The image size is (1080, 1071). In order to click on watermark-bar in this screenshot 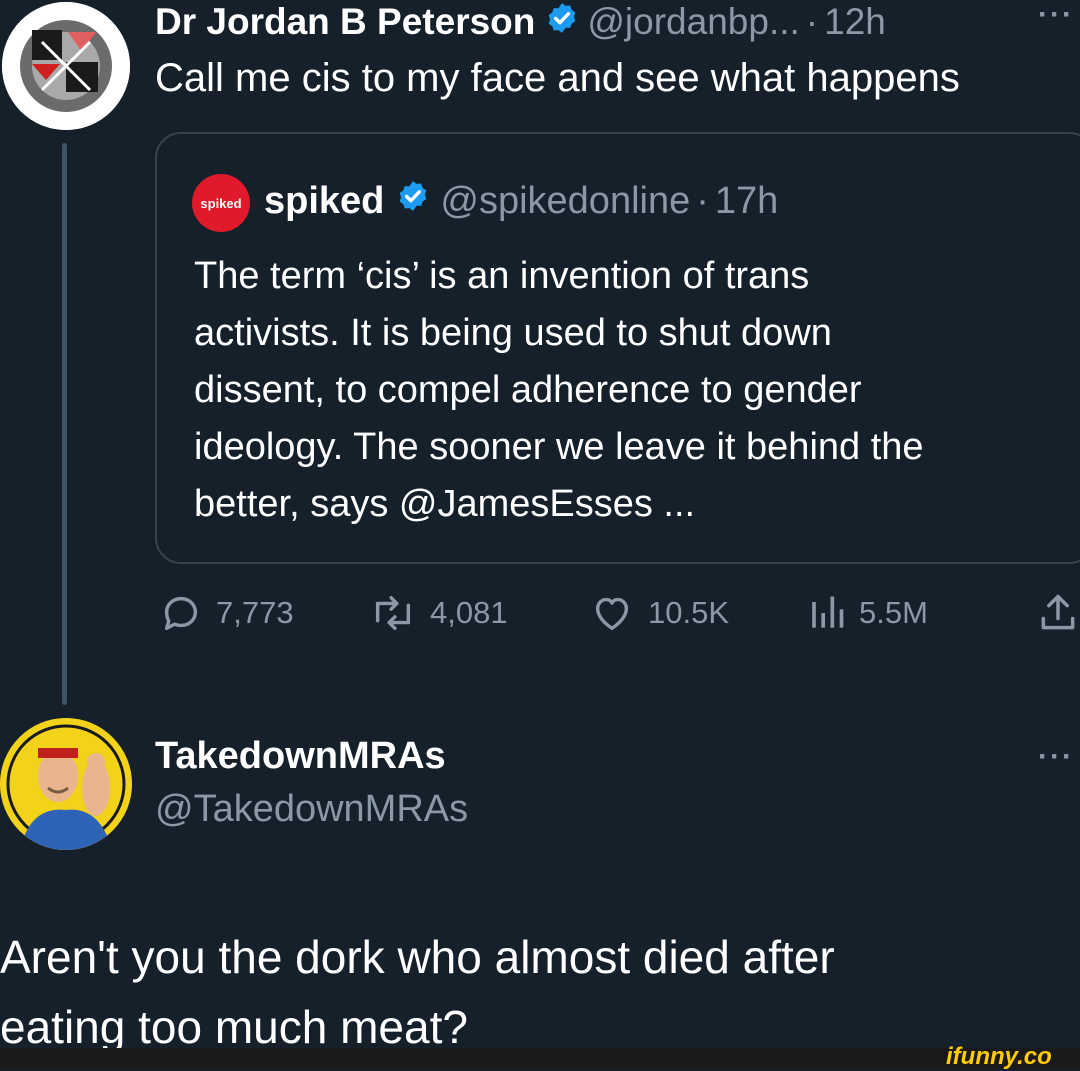, I will do `click(540, 1058)`.